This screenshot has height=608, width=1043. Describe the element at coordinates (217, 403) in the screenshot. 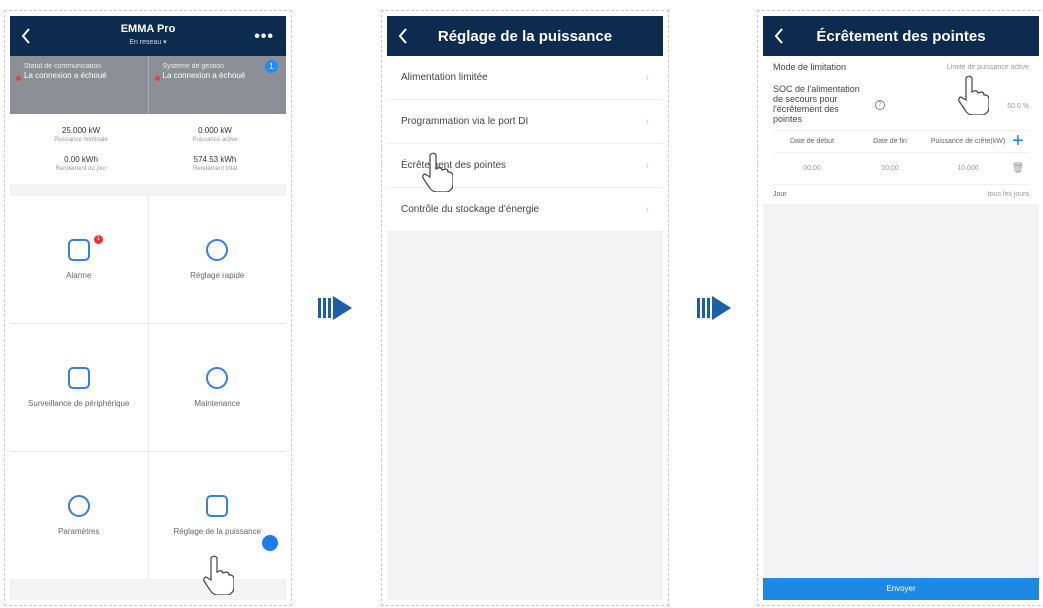

I see `tile-label: Maintenance` at that location.